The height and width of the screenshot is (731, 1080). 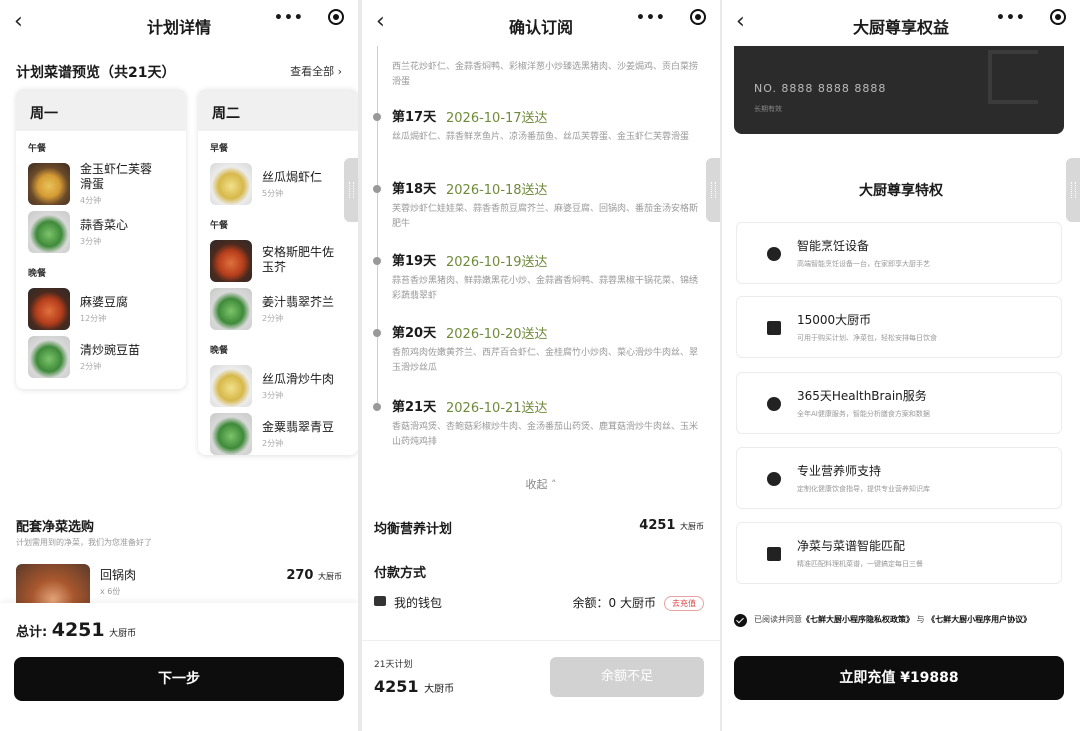 What do you see at coordinates (833, 246) in the screenshot?
I see `privilege-title: 智能烹饪设备` at bounding box center [833, 246].